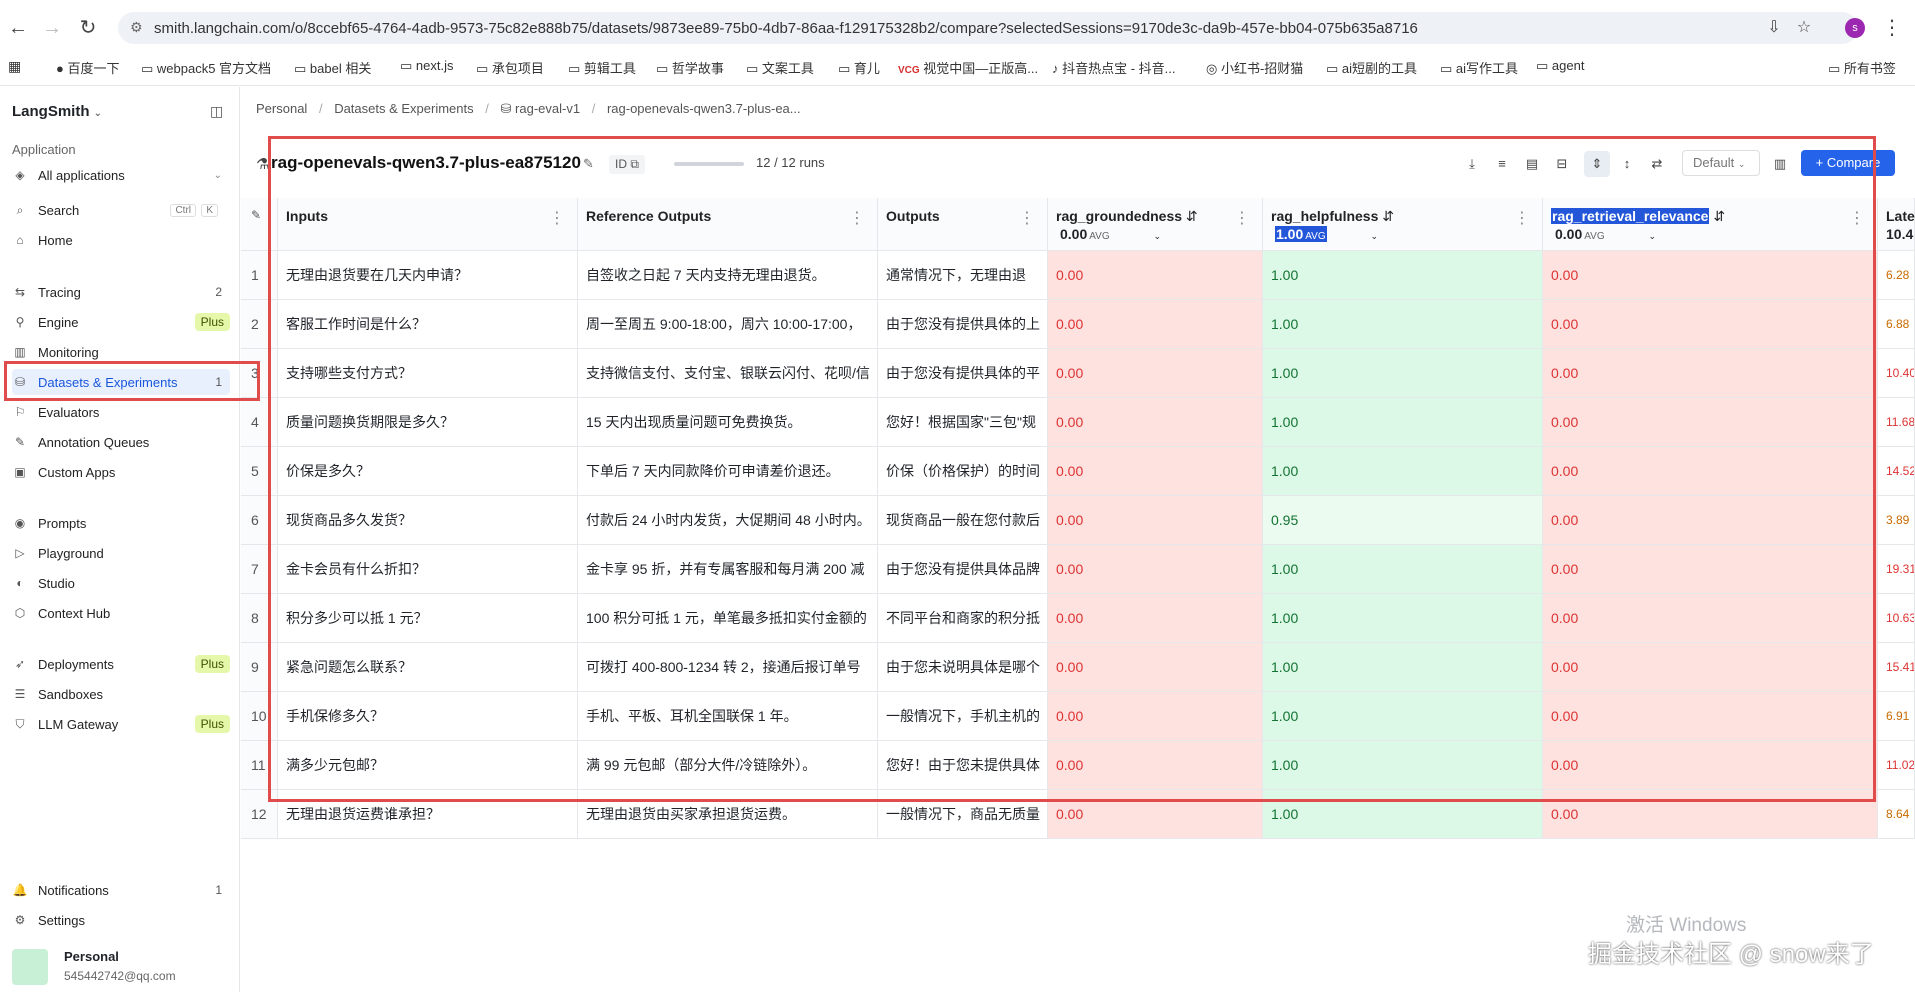 The height and width of the screenshot is (992, 1915). What do you see at coordinates (332, 67) in the screenshot?
I see `bookmark-item: ▭ babel 相关` at bounding box center [332, 67].